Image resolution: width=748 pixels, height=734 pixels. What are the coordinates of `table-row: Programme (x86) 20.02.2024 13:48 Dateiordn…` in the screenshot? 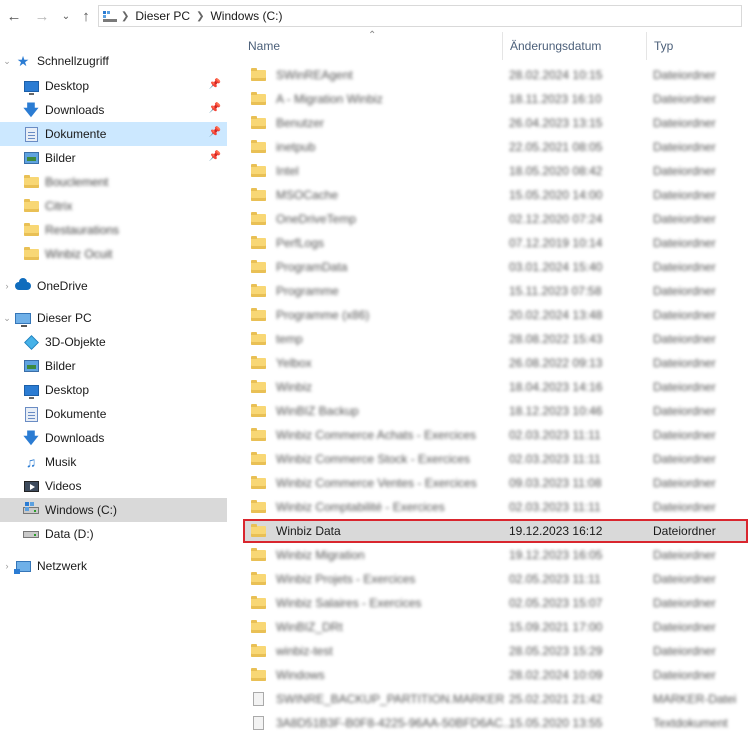 It's located at (495, 315).